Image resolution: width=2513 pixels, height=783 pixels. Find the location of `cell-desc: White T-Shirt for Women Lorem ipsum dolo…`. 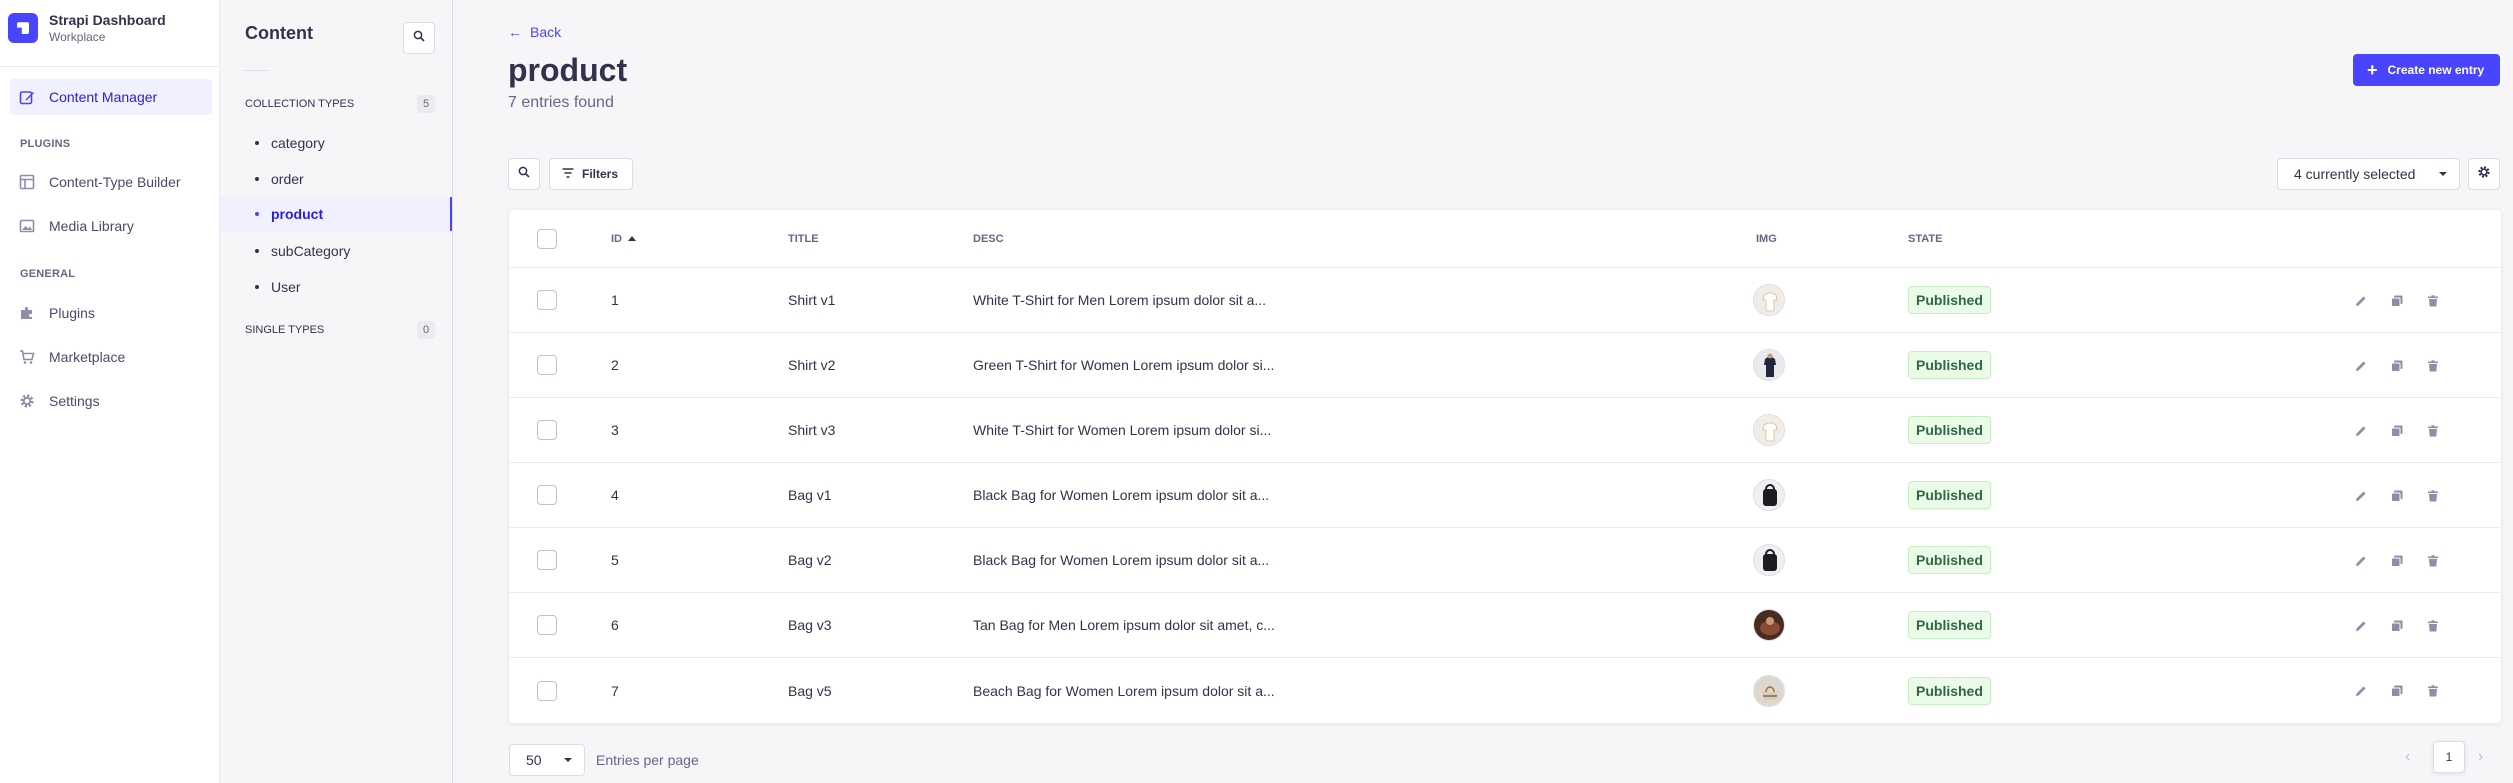

cell-desc: White T-Shirt for Women Lorem ipsum dolo… is located at coordinates (1122, 430).